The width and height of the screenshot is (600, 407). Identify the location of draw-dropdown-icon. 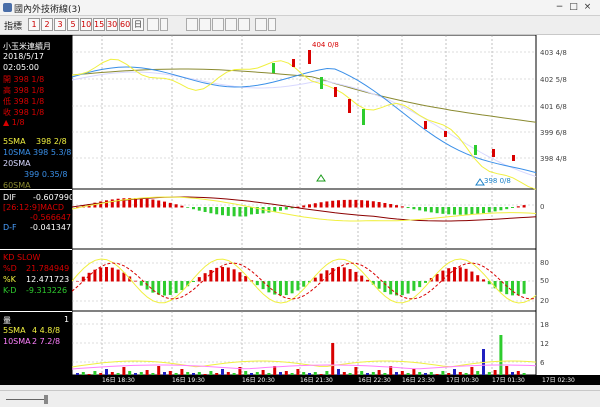
(272, 24).